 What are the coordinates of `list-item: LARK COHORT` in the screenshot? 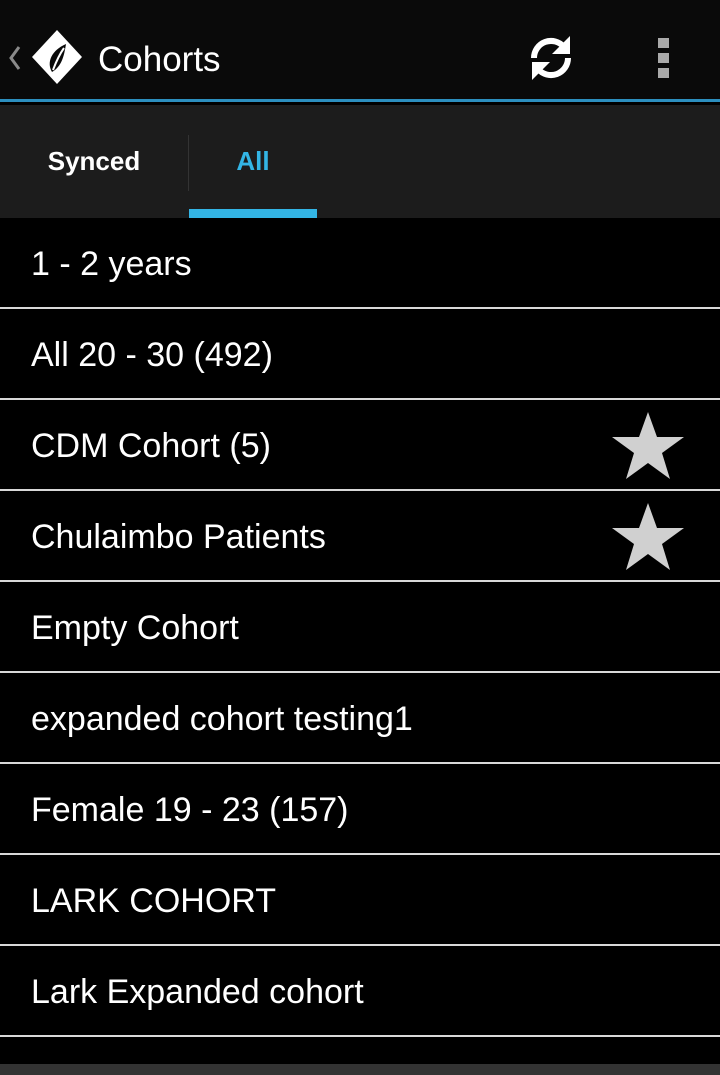 It's located at (360, 900).